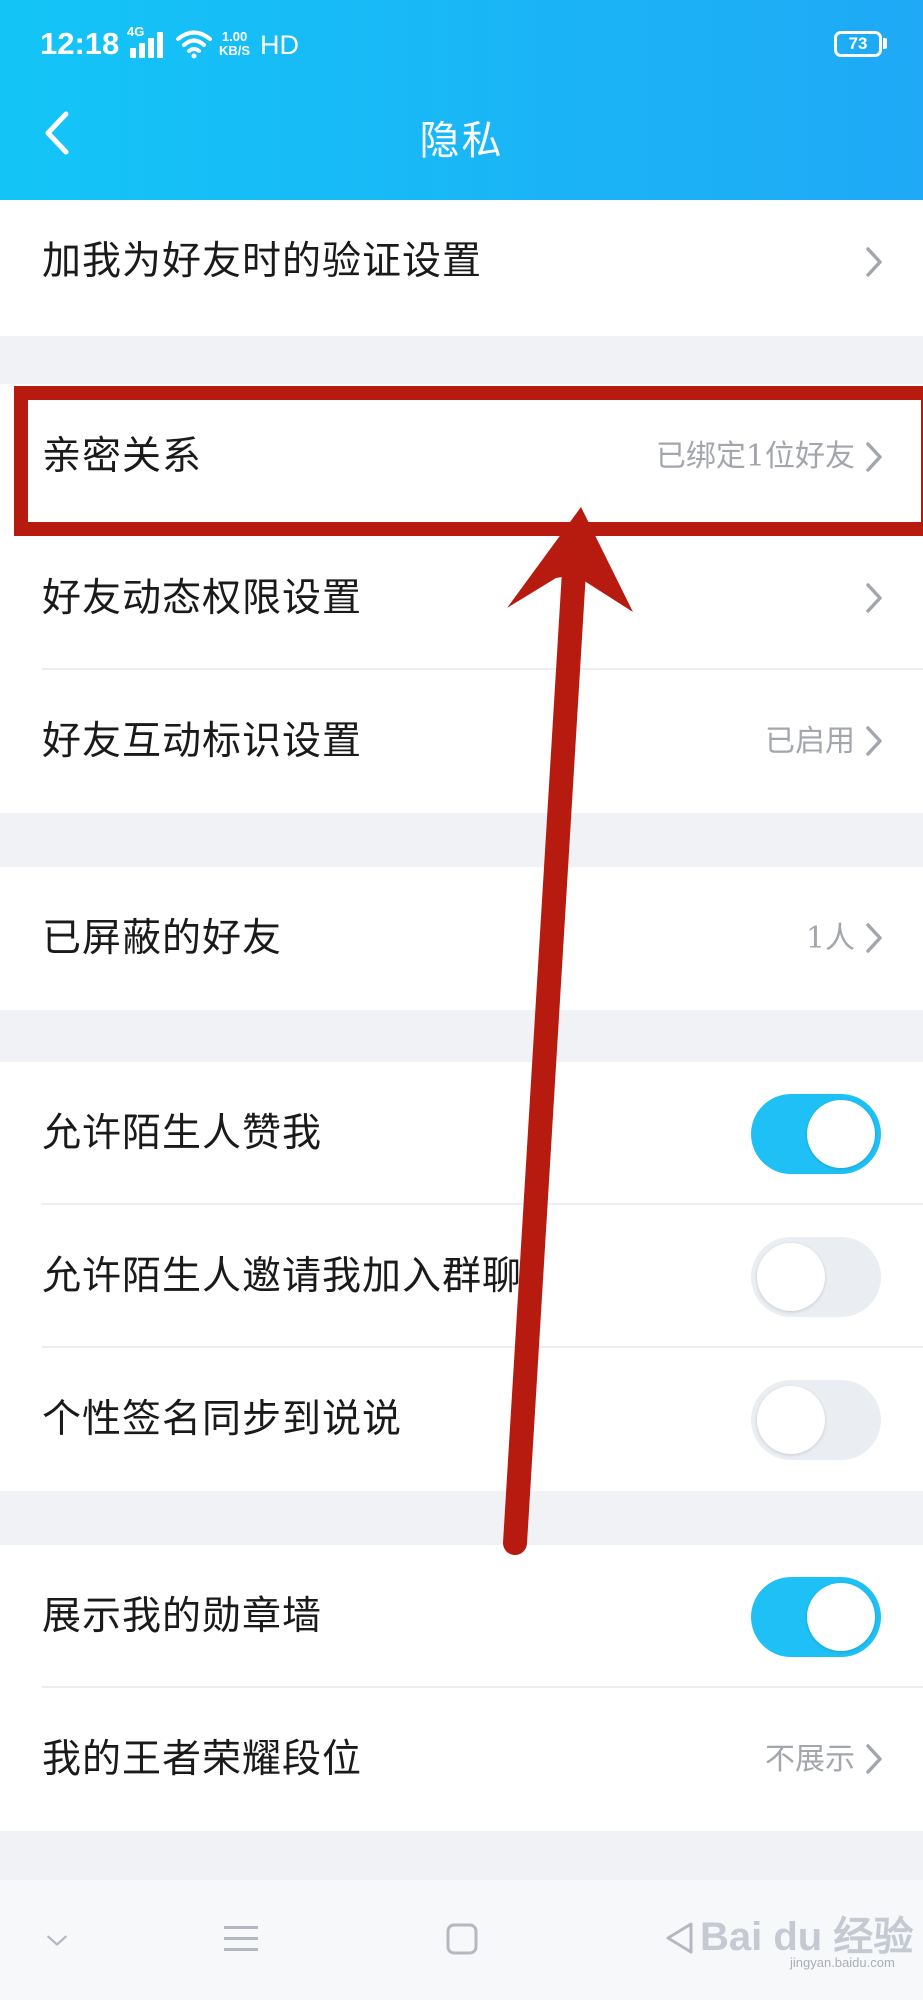 The height and width of the screenshot is (2000, 923). I want to click on row-label: 亲密关系, so click(122, 456).